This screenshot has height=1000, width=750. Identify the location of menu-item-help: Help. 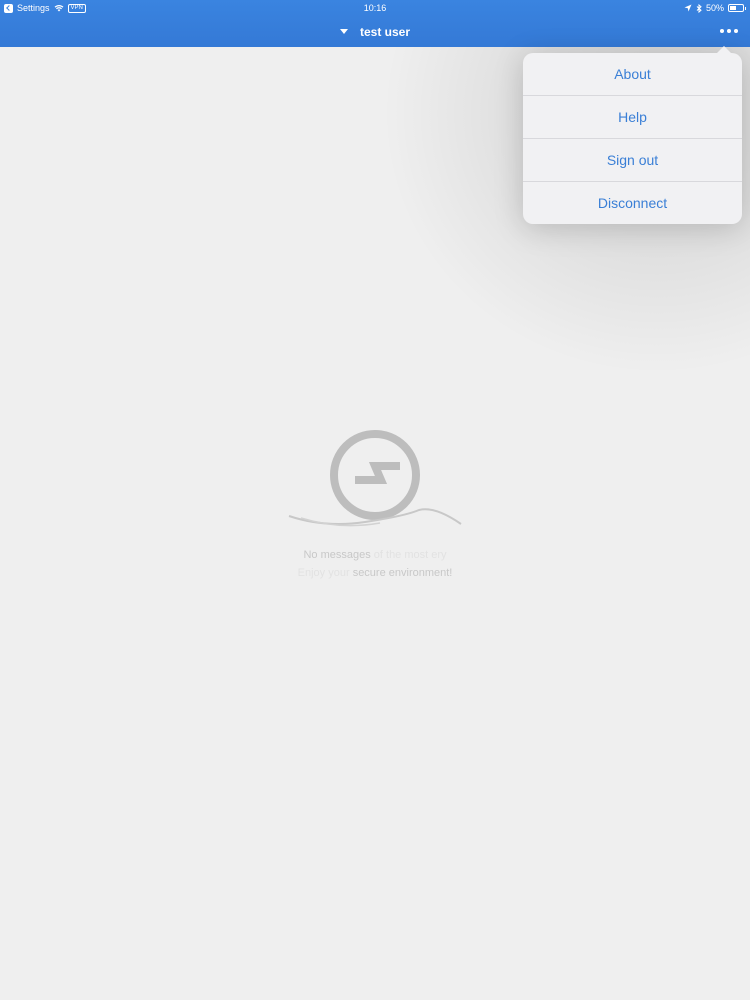
(632, 117).